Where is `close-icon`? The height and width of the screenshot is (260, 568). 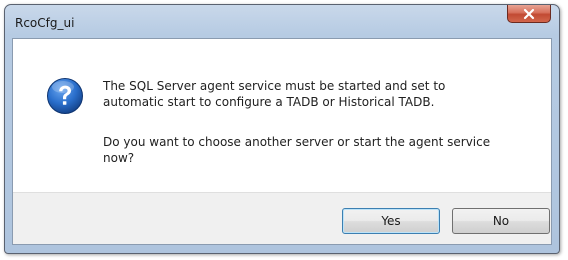 close-icon is located at coordinates (529, 13).